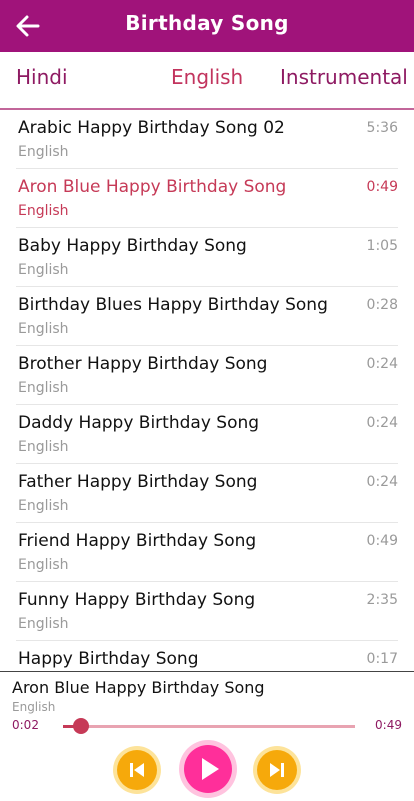  What do you see at coordinates (207, 611) in the screenshot?
I see `song-row: Funny Happy Birthday Song English 2:35` at bounding box center [207, 611].